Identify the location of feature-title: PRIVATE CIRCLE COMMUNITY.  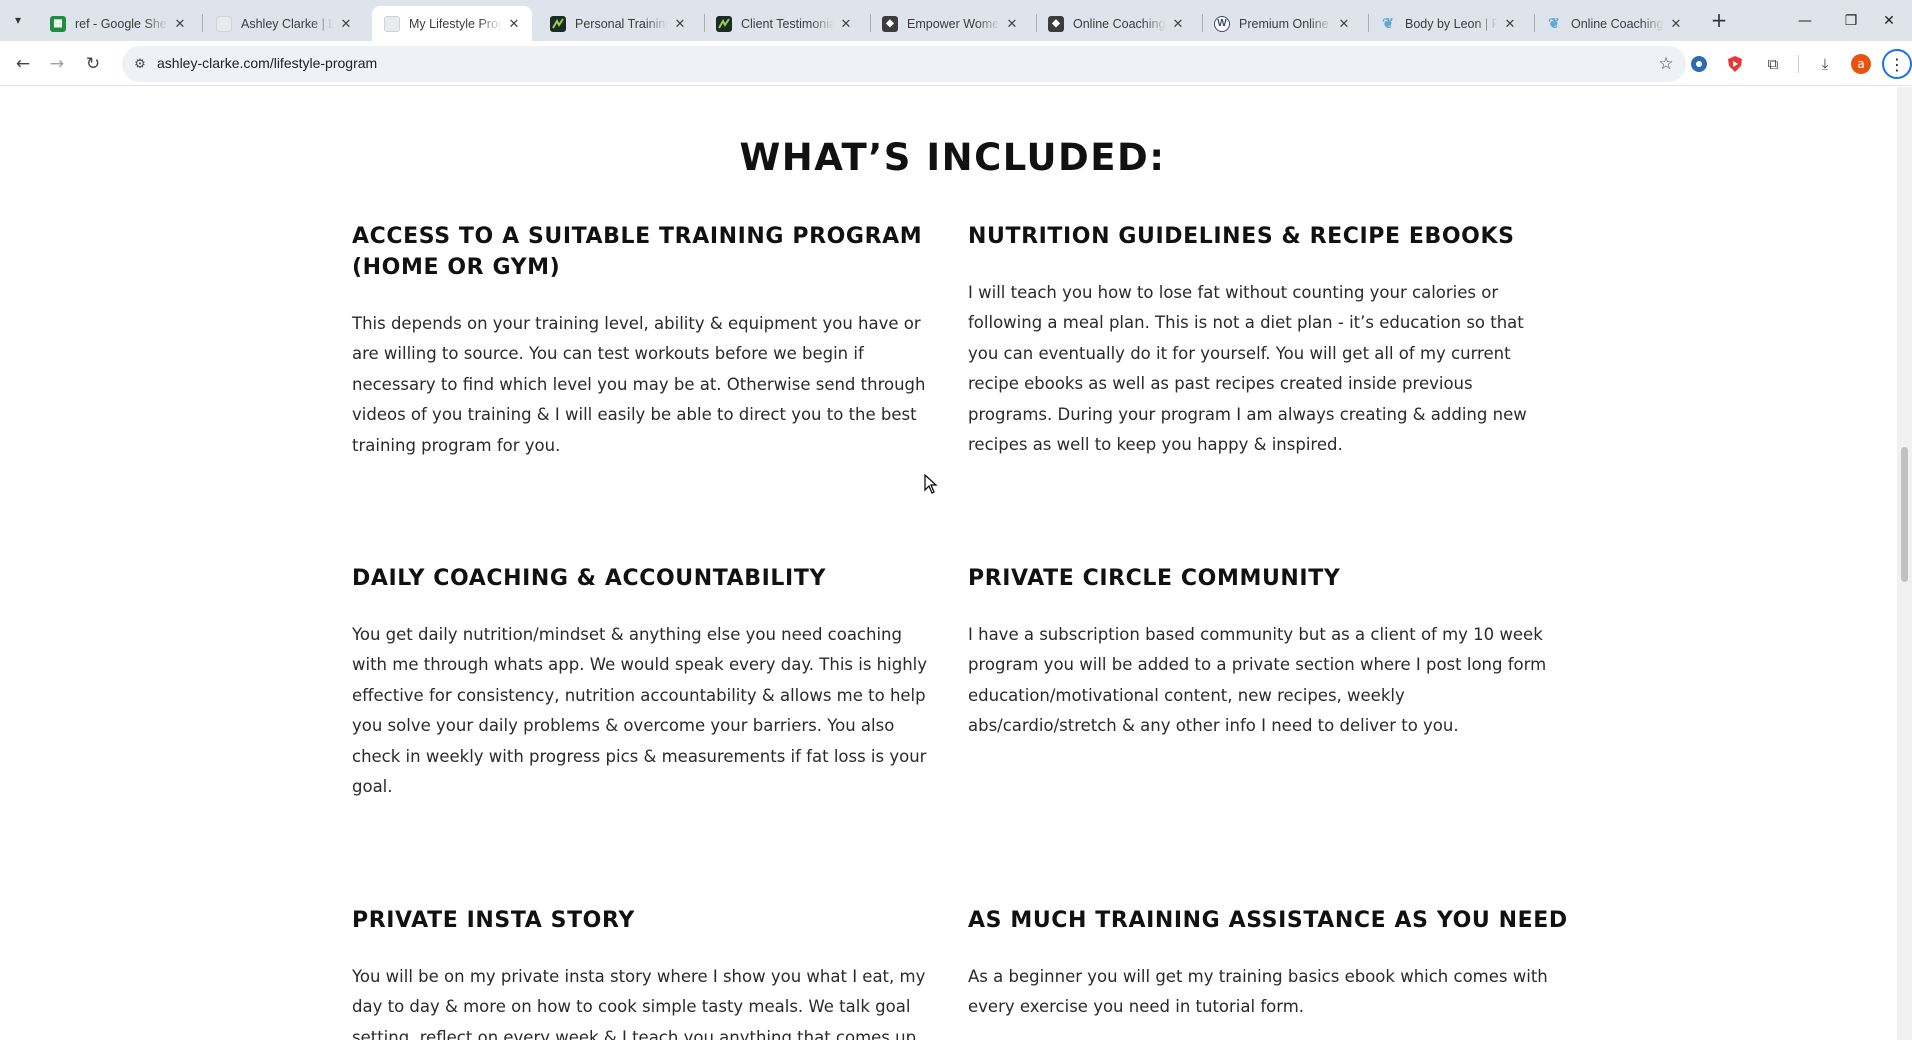
(1154, 578).